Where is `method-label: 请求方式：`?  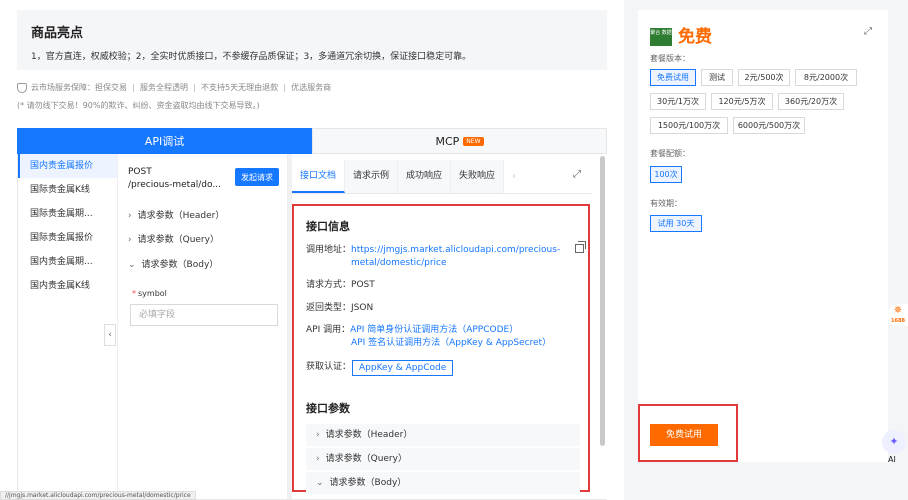 method-label: 请求方式： is located at coordinates (329, 285).